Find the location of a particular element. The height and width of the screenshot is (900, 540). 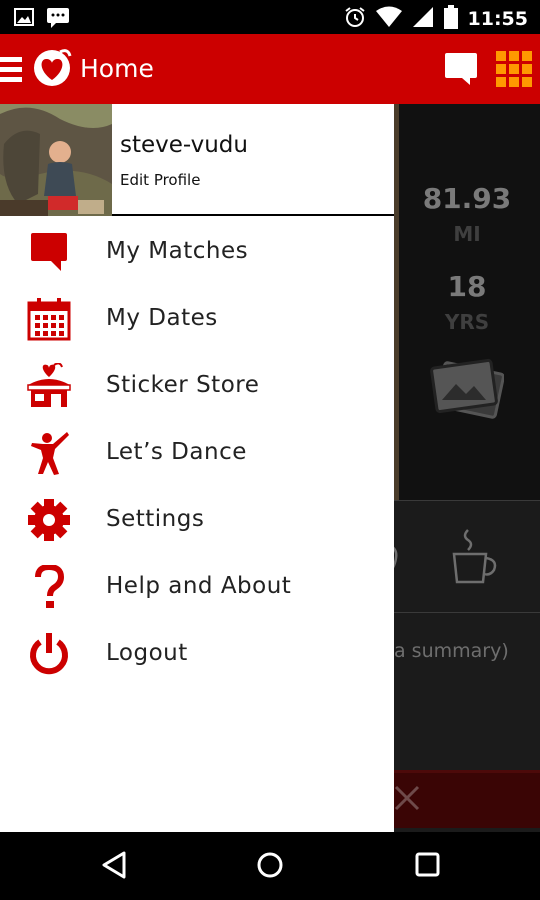

back-icon is located at coordinates (114, 867).